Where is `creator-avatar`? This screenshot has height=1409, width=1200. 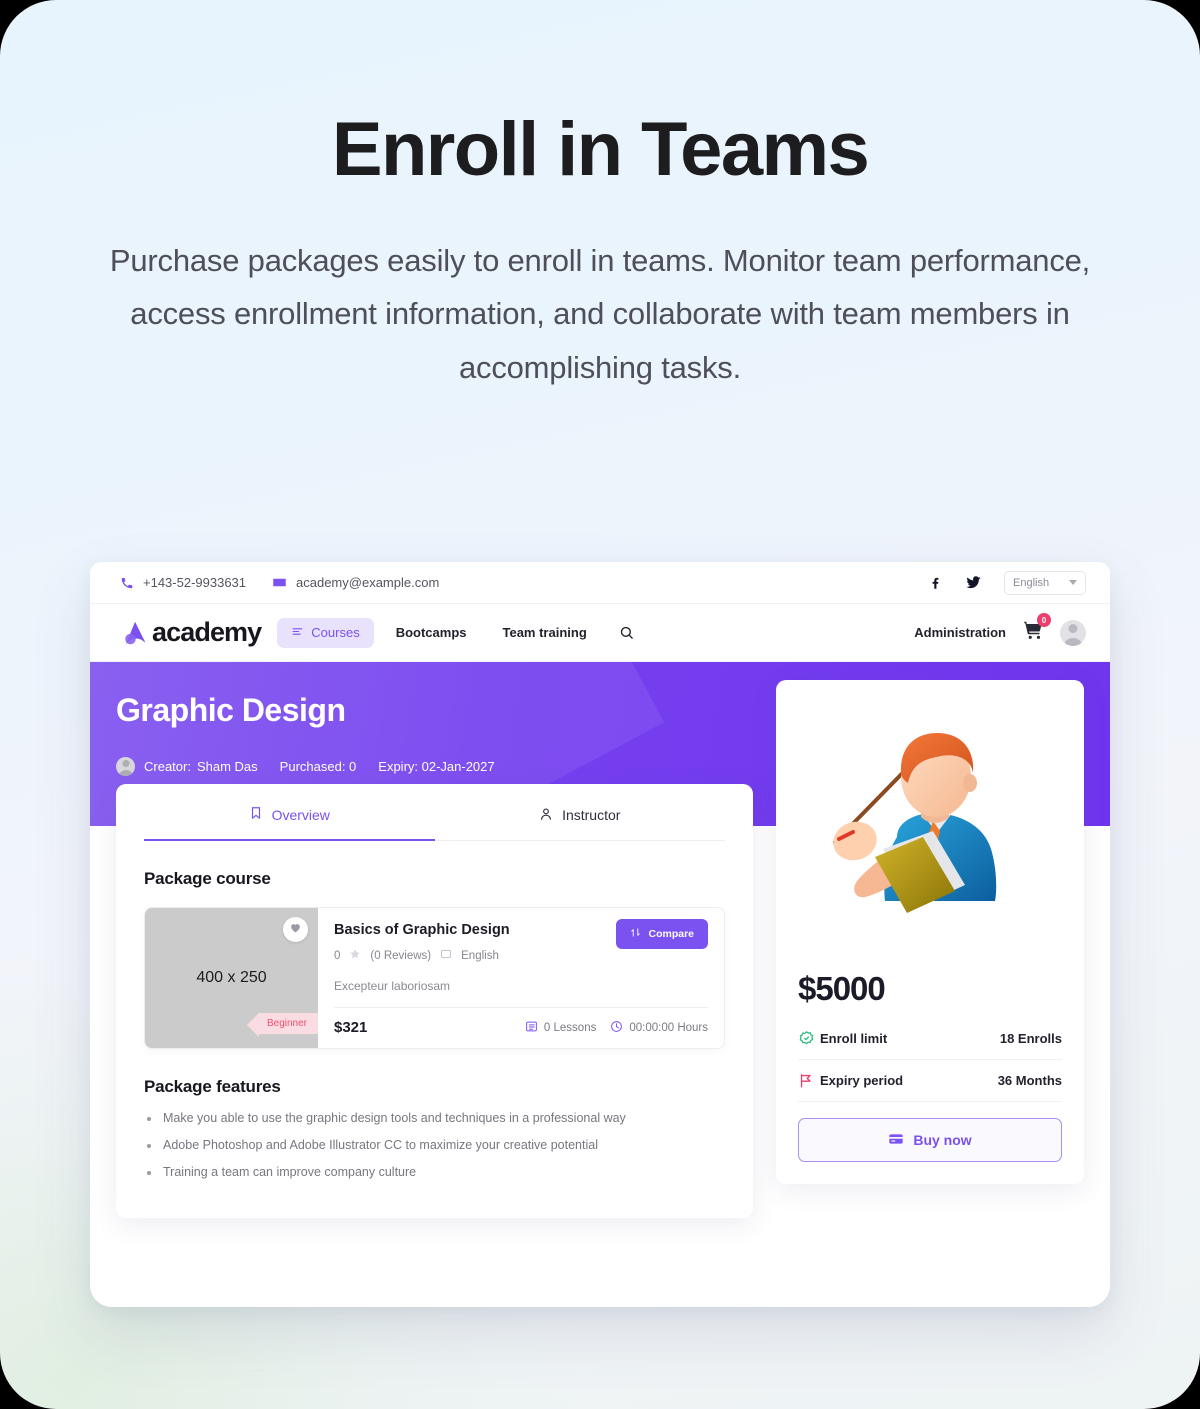
creator-avatar is located at coordinates (125, 766).